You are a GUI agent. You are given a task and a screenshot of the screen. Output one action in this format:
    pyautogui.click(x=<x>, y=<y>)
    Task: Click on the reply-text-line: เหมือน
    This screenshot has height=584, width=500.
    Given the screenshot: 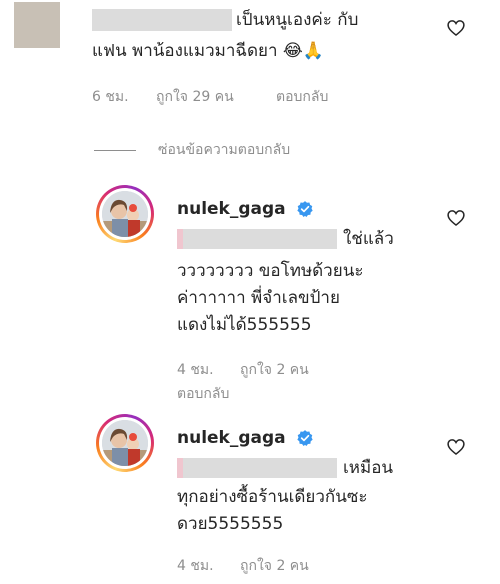 What is the action you would take?
    pyautogui.click(x=368, y=468)
    